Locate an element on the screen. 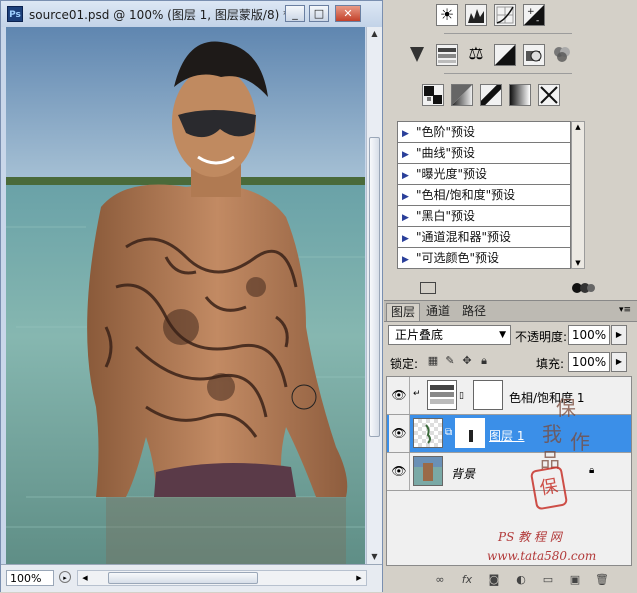  return-to-list-icon is located at coordinates (428, 288).